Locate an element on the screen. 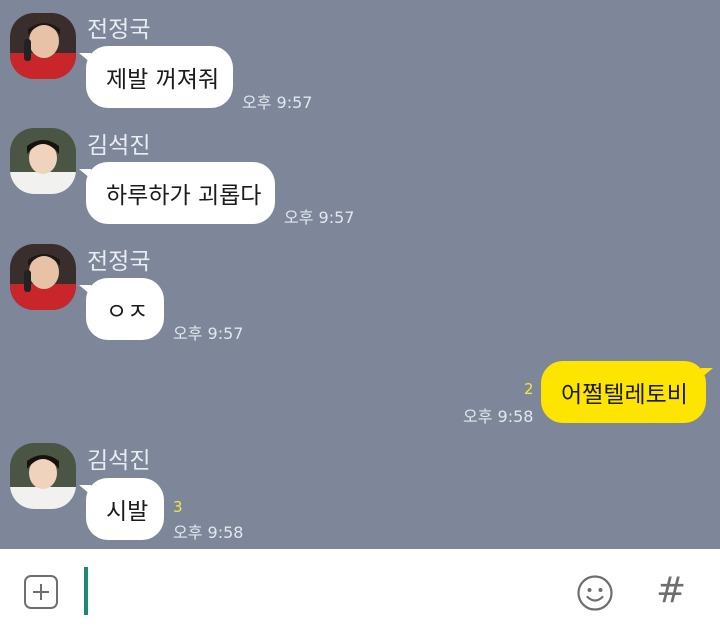  message-bubble: 제발 꺼져줘 is located at coordinates (156, 77).